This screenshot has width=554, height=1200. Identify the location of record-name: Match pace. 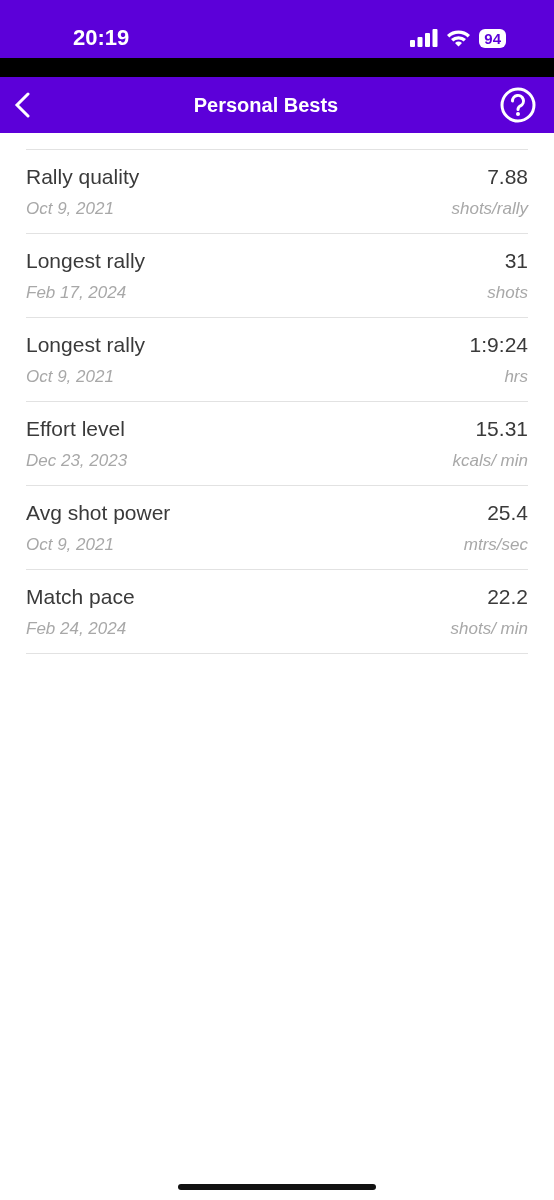
(81, 596).